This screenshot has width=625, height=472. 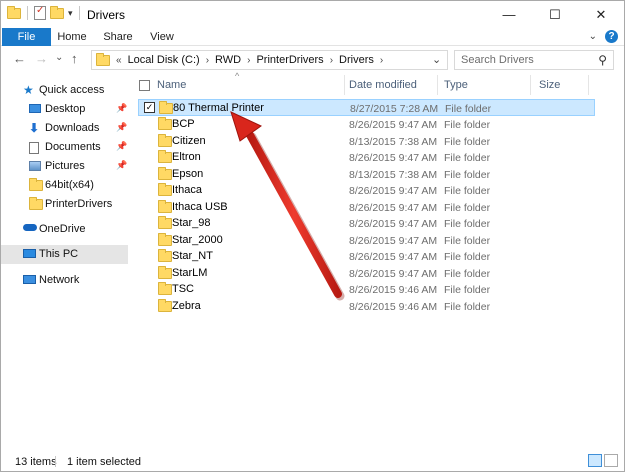 What do you see at coordinates (593, 36) in the screenshot?
I see `chevron-down-icon: ⌄` at bounding box center [593, 36].